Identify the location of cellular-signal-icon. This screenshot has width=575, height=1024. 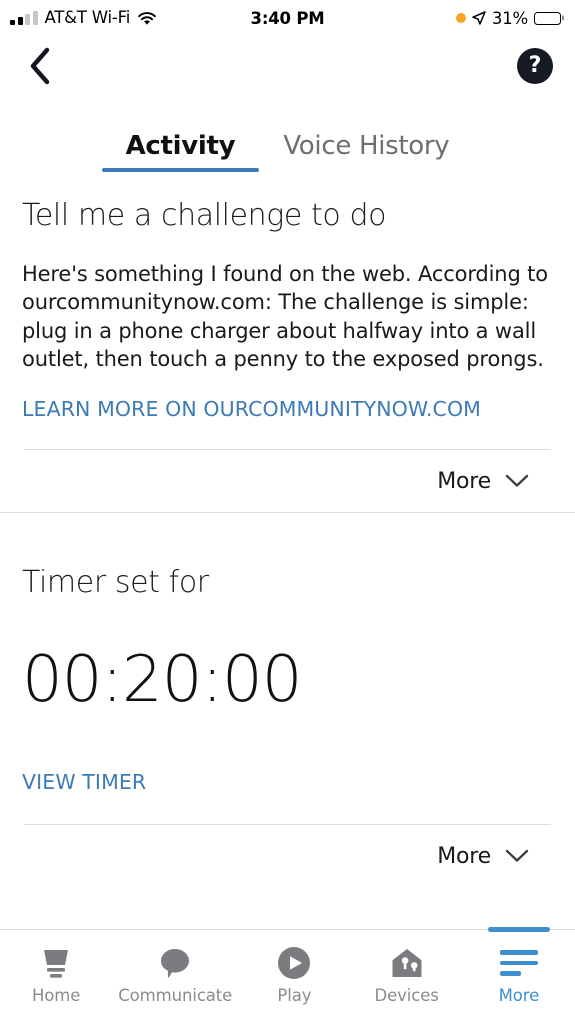
(24, 18).